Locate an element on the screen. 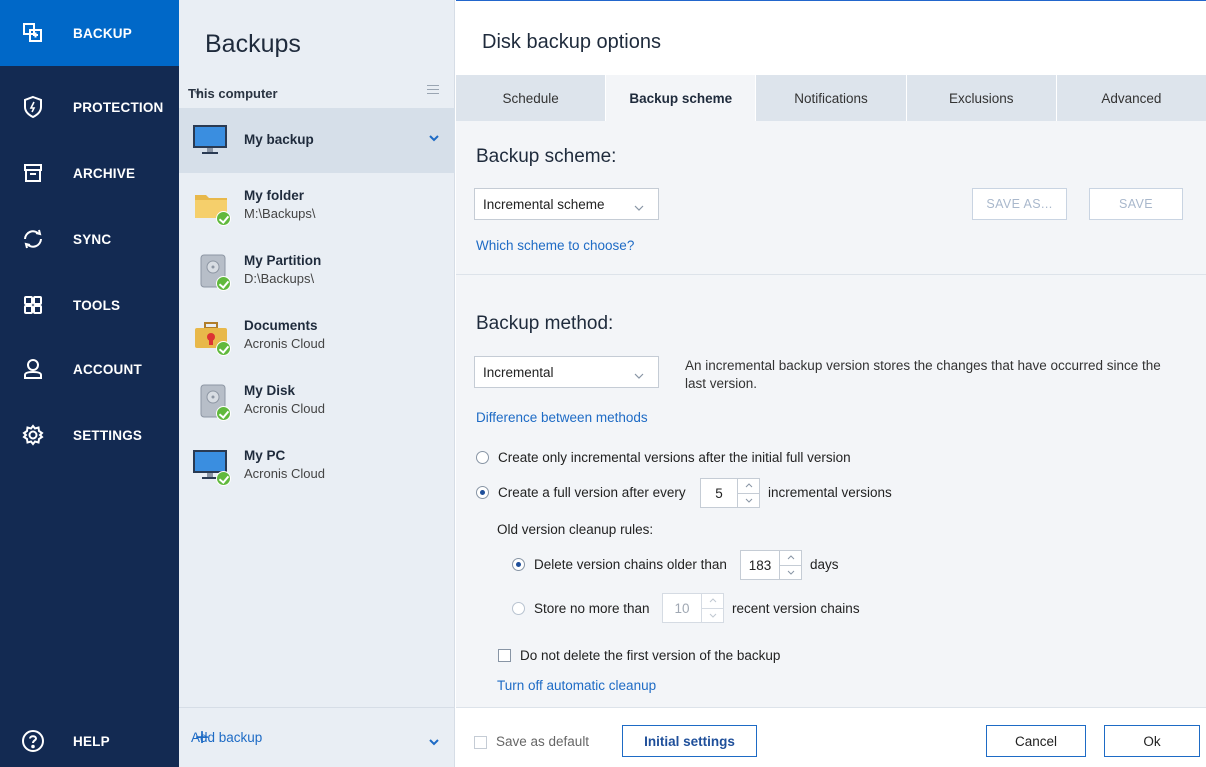  nav-label: TOOLS is located at coordinates (97, 305).